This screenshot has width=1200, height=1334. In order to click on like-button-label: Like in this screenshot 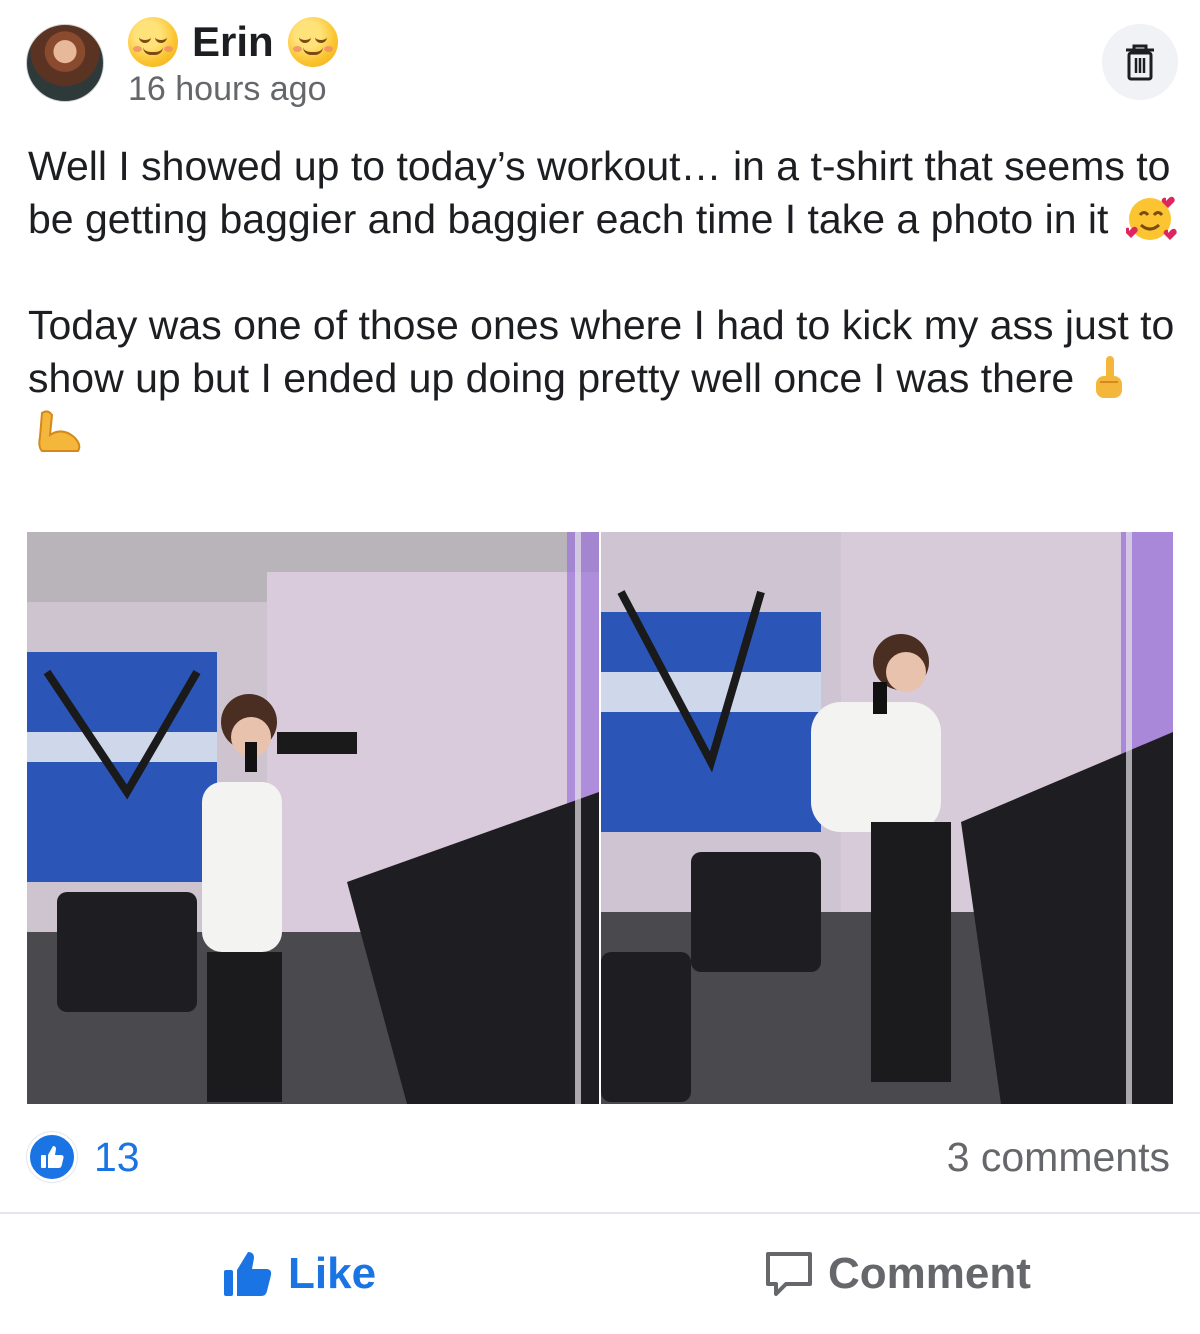, I will do `click(332, 1273)`.